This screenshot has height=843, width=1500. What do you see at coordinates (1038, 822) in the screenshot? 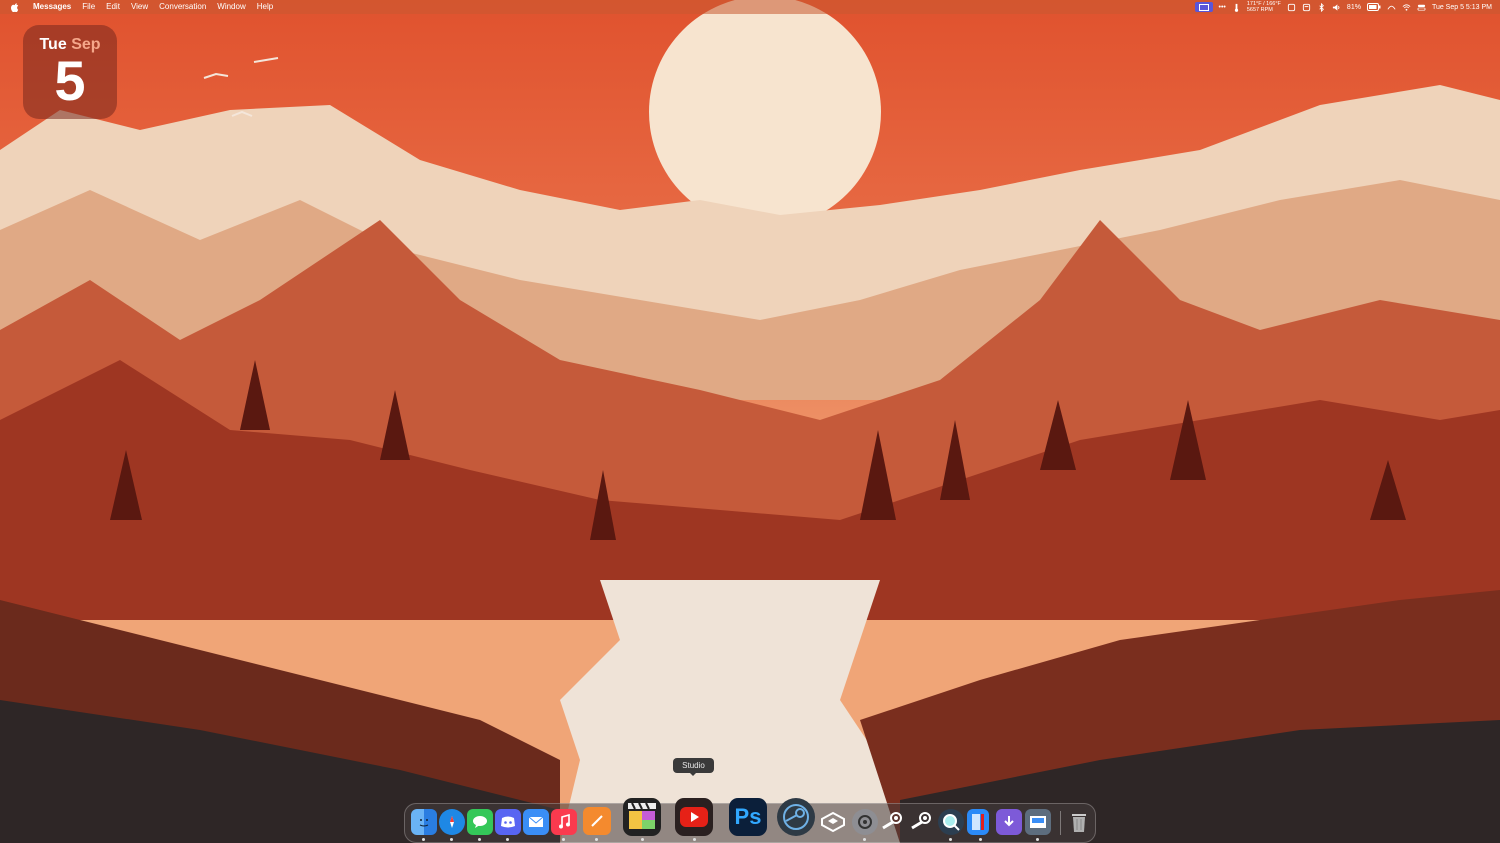
I see `preview-icon` at bounding box center [1038, 822].